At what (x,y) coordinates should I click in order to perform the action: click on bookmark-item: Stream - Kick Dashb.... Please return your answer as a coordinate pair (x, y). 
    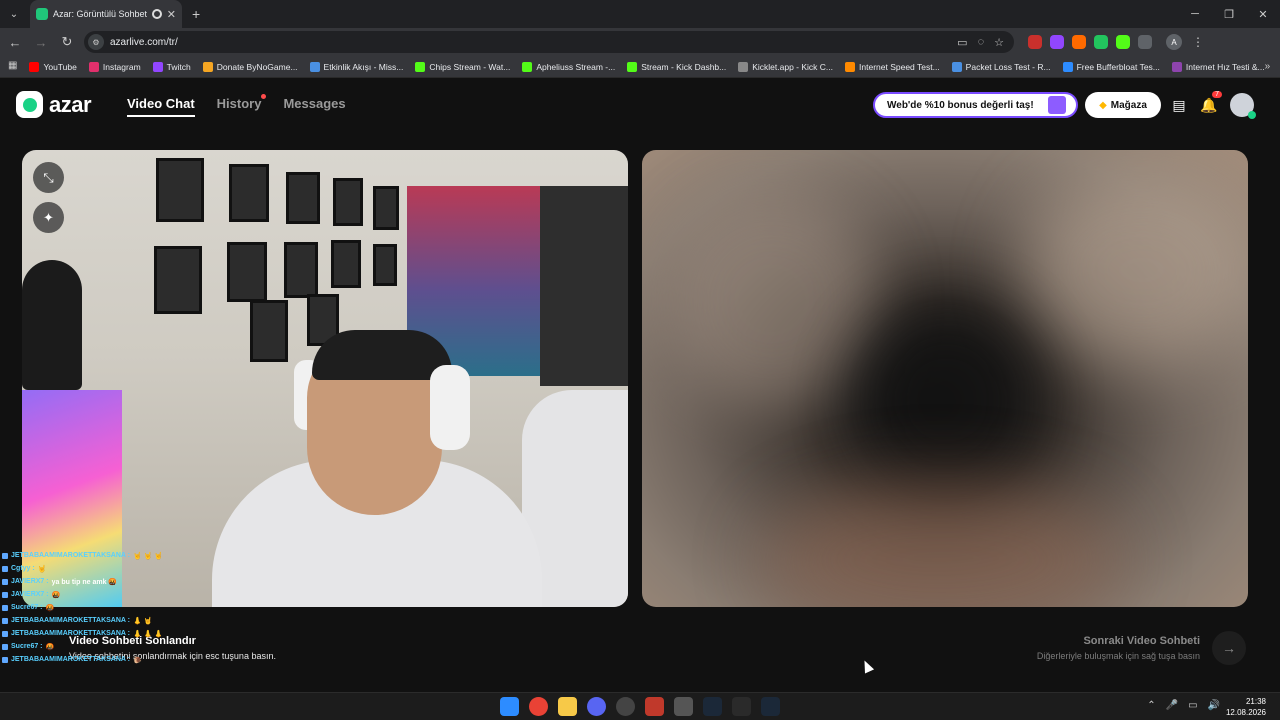
    Looking at the image, I should click on (676, 66).